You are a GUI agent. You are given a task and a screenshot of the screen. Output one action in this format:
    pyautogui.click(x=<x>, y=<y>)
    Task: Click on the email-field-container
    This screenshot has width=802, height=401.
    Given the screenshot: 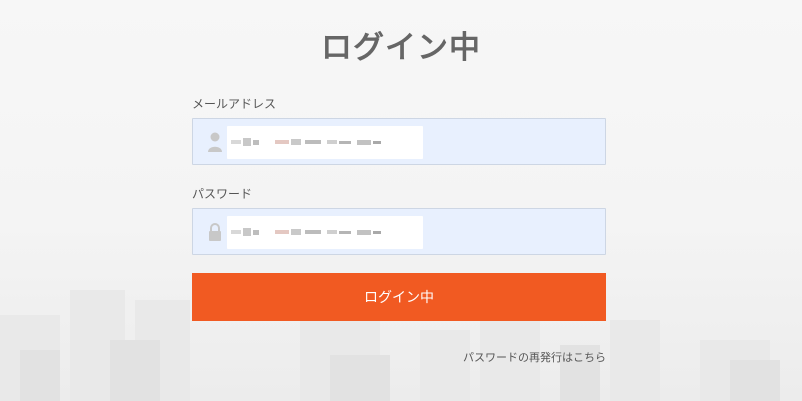 What is the action you would take?
    pyautogui.click(x=403, y=141)
    